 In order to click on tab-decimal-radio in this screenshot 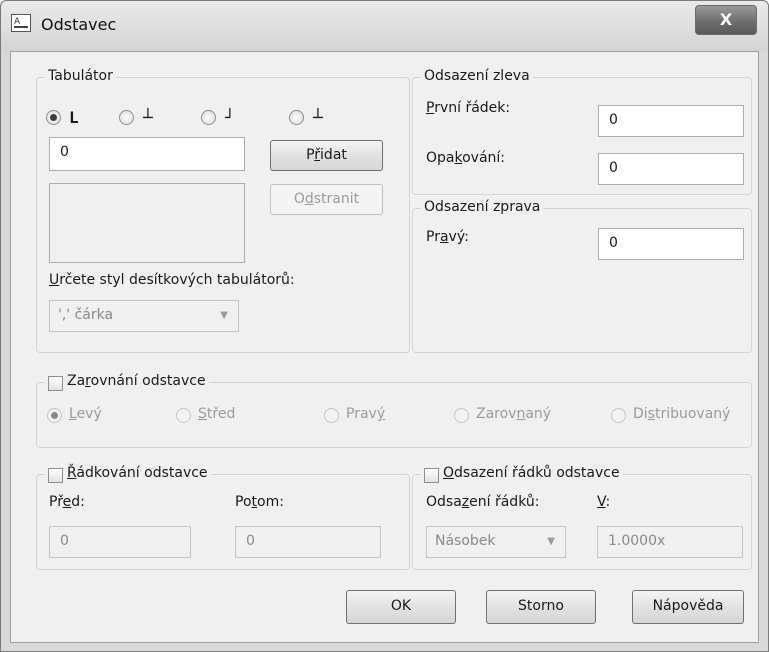, I will do `click(296, 117)`.